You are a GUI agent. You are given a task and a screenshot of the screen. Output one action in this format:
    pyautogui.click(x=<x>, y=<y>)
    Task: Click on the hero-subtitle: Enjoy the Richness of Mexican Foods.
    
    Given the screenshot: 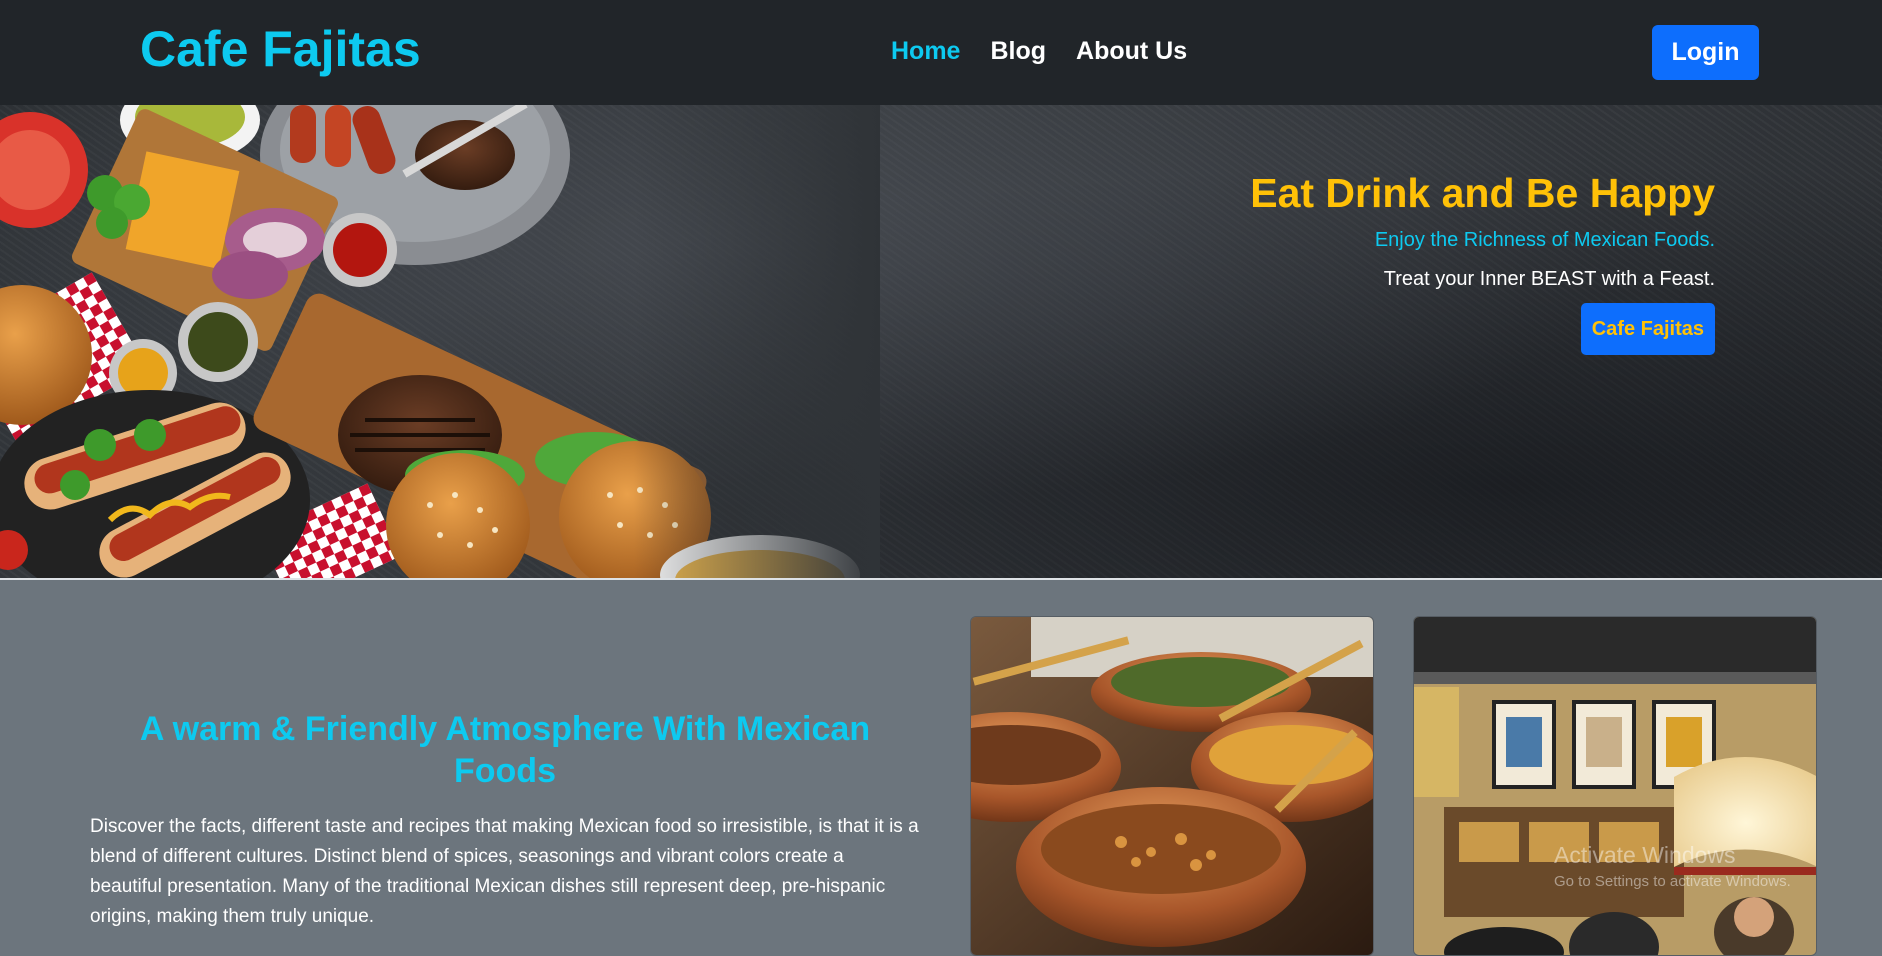 What is the action you would take?
    pyautogui.click(x=1544, y=240)
    